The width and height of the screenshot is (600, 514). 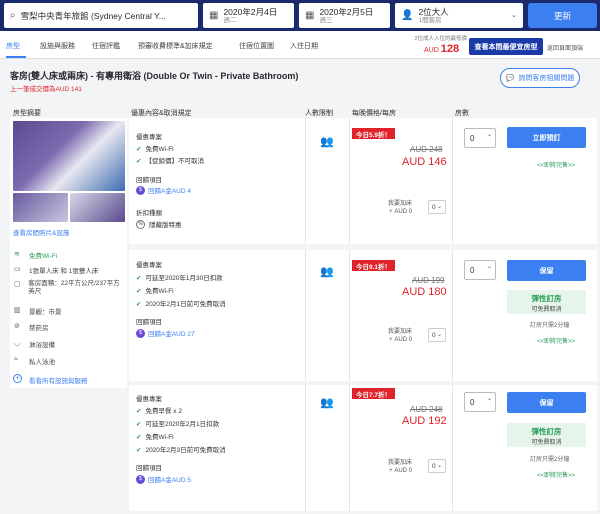 What do you see at coordinates (510, 78) in the screenshot?
I see `chat-icon: 💬` at bounding box center [510, 78].